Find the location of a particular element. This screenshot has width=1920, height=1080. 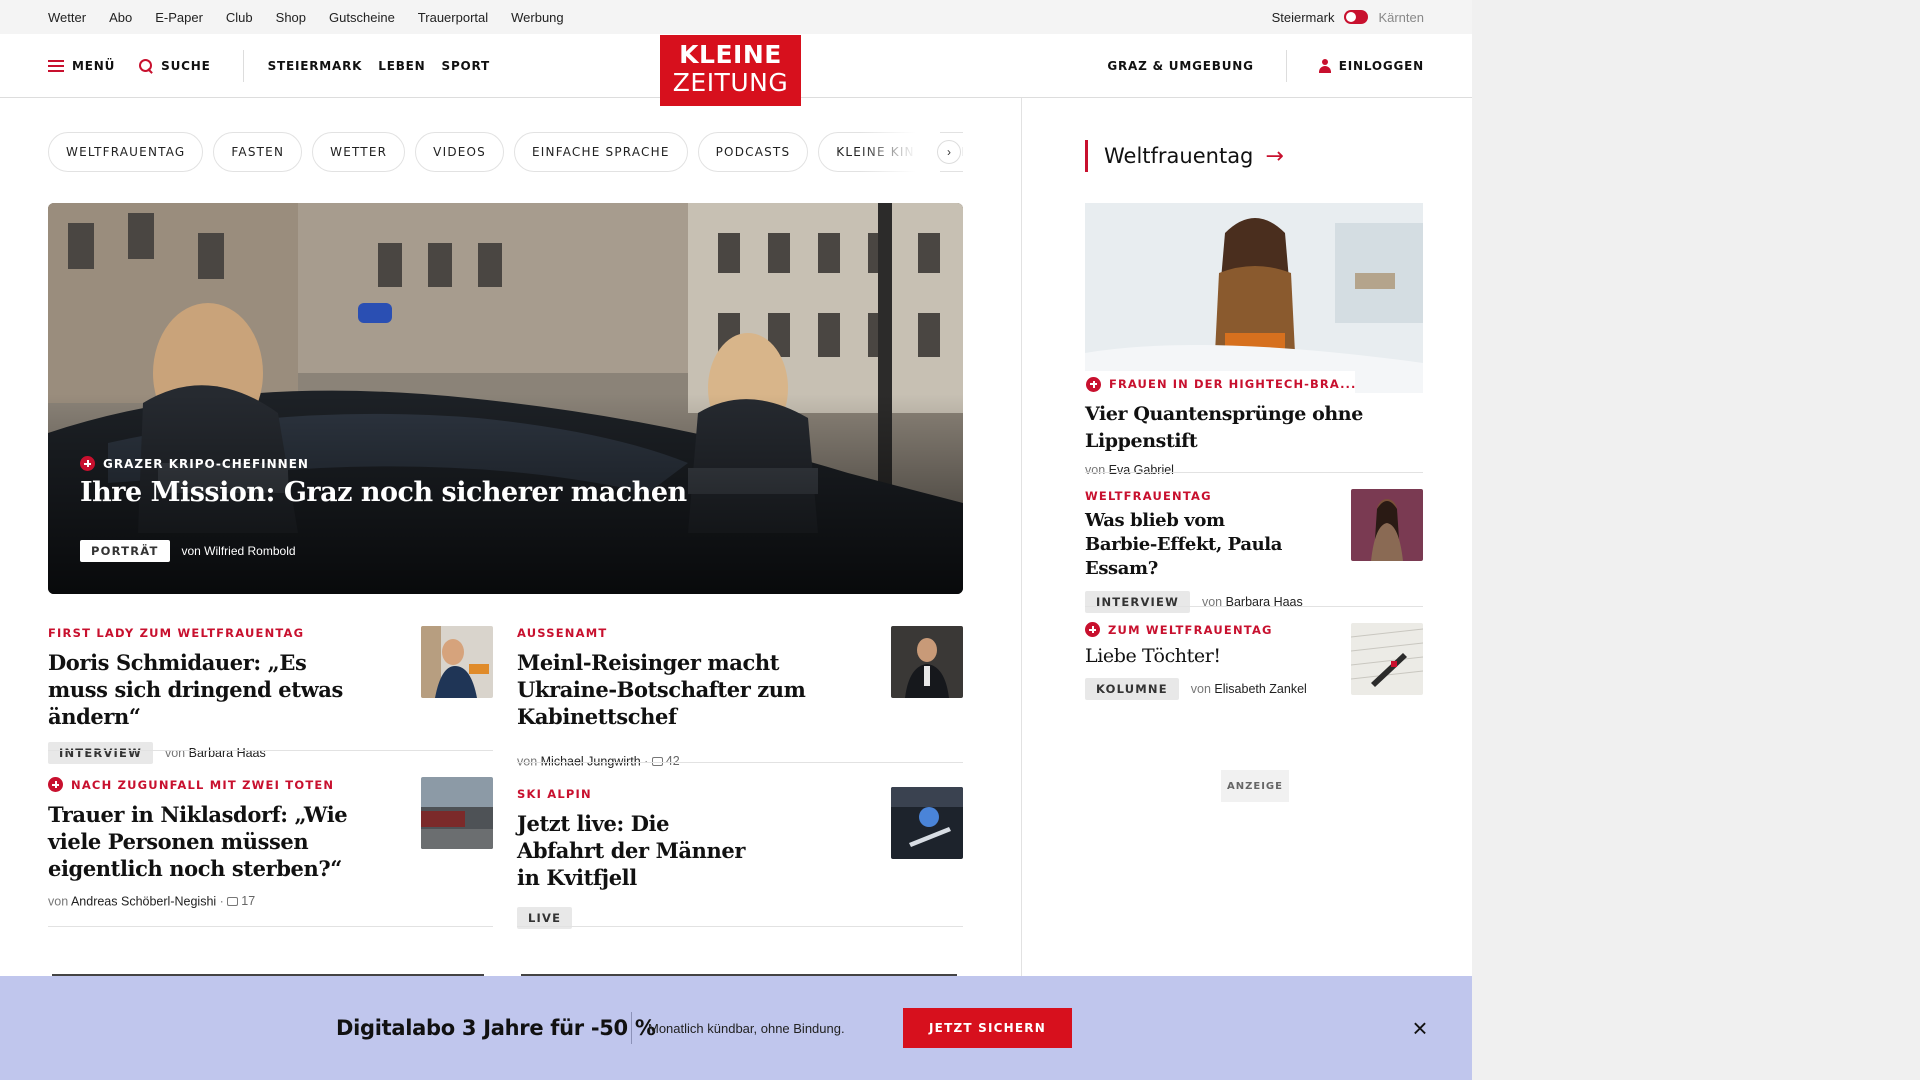

sidebar-lead-title: Vier Quantensprünge ohne Lippenstift is located at coordinates (1254, 428).